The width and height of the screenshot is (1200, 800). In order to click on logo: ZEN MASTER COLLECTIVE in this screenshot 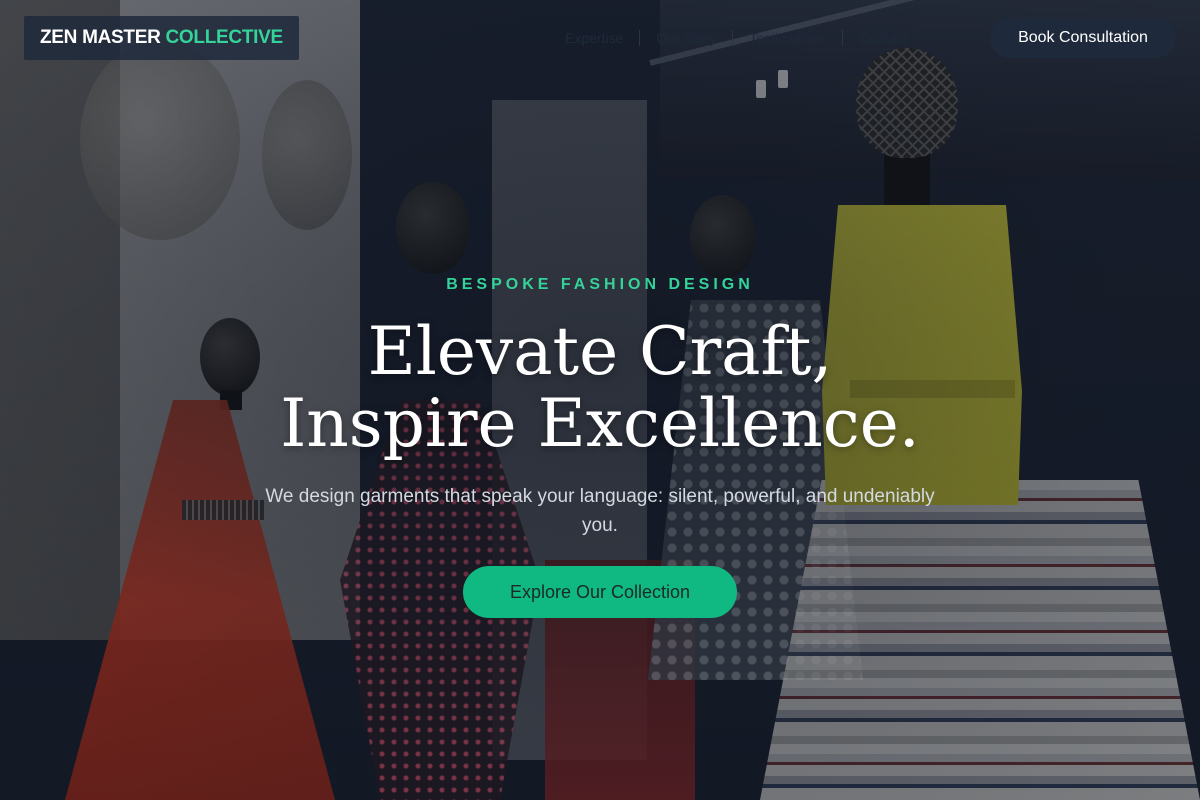, I will do `click(161, 38)`.